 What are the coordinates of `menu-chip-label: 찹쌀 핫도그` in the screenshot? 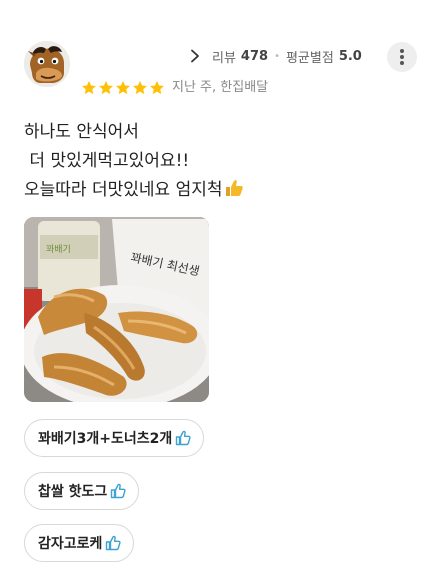 It's located at (73, 492).